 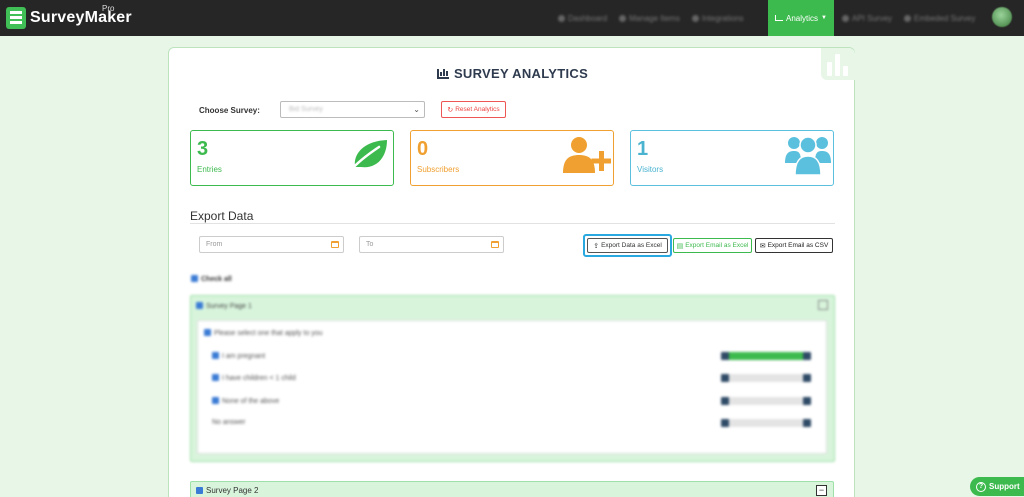 I want to click on chevron-down-icon: ▼, so click(x=824, y=18).